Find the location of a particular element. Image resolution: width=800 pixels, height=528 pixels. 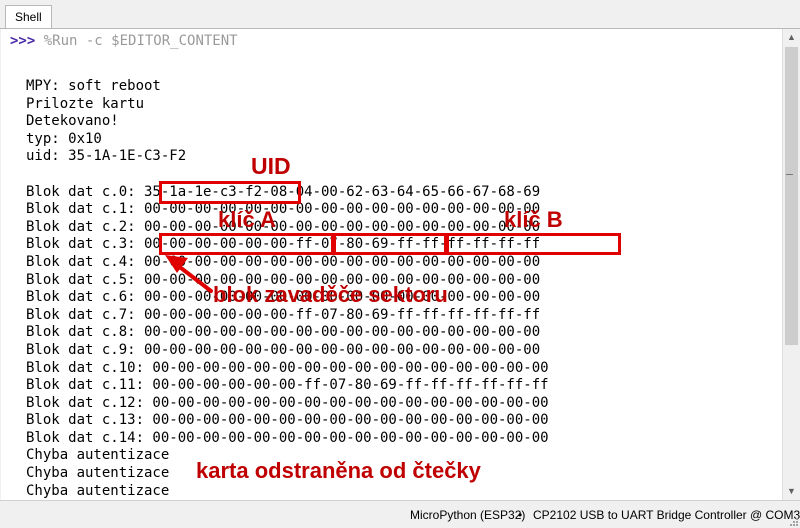

card-removed-annotation: karta odstraněna od čtečky is located at coordinates (338, 470).